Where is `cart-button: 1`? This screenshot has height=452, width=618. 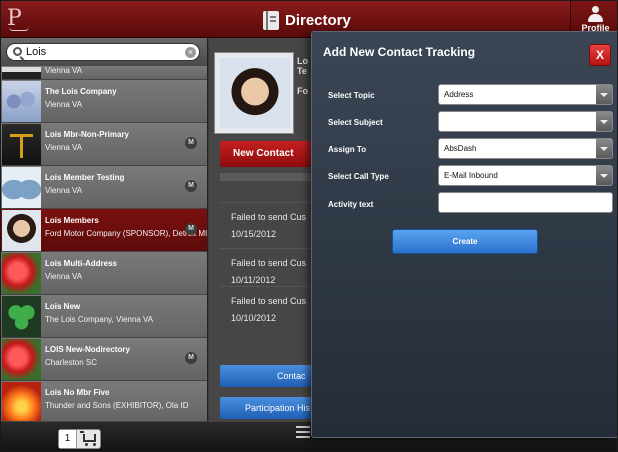 cart-button: 1 is located at coordinates (79, 439).